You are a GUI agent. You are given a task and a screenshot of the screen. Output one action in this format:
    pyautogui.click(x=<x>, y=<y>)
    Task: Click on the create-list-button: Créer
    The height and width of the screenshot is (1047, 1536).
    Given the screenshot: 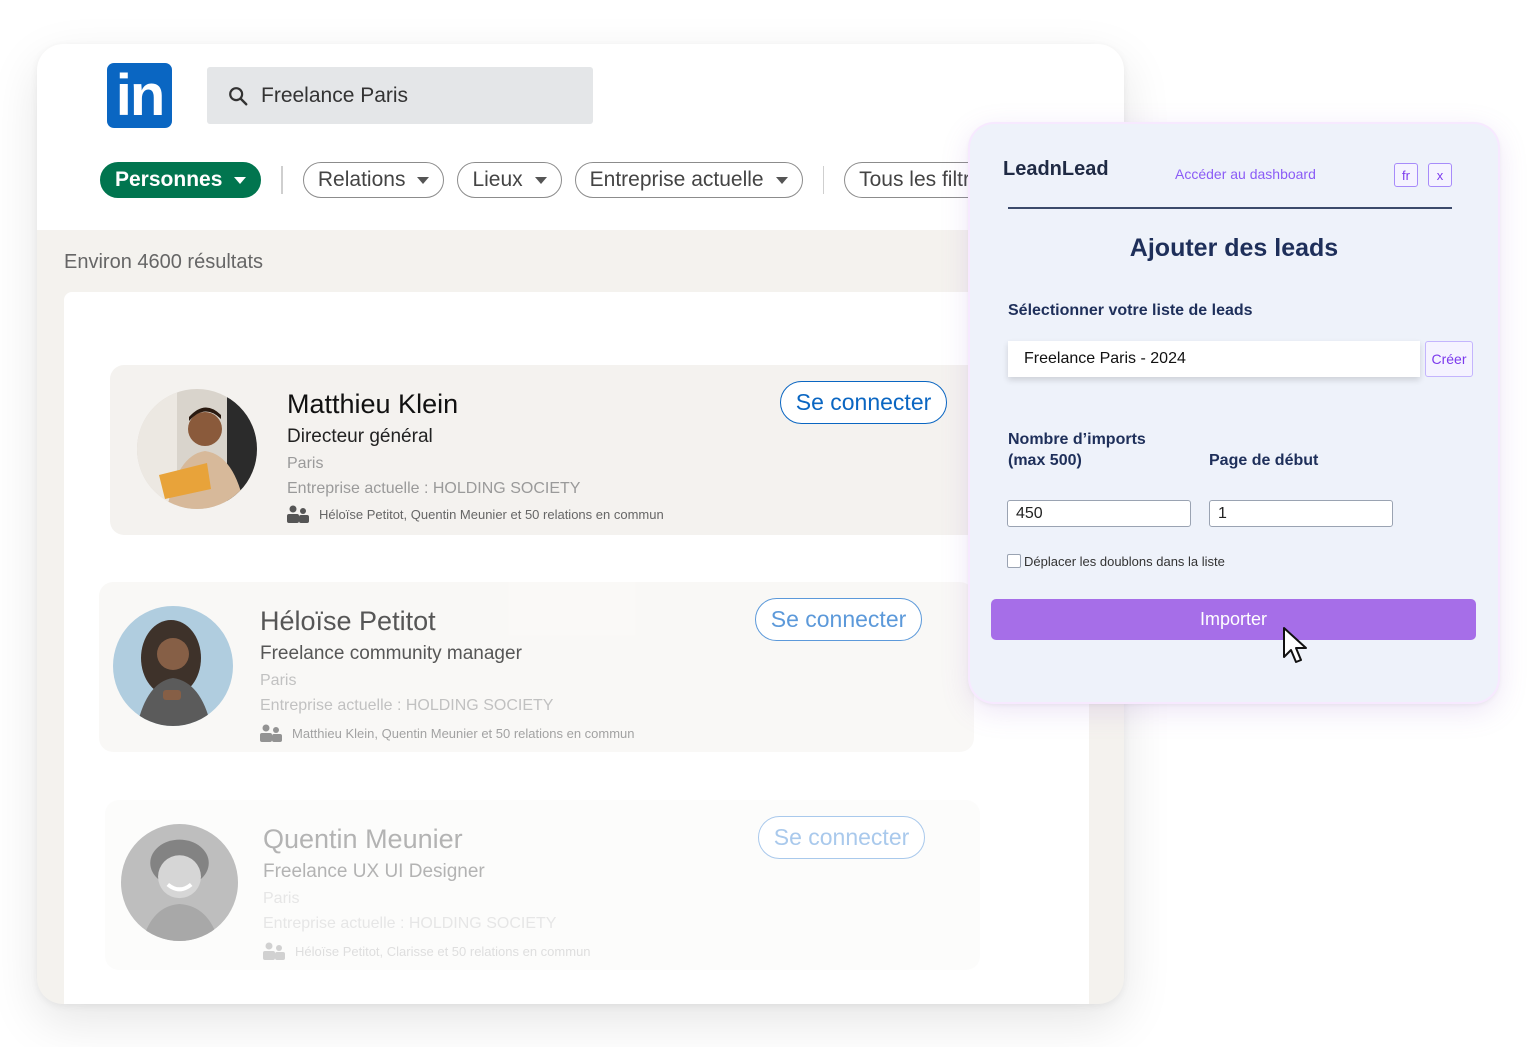 What is the action you would take?
    pyautogui.click(x=1449, y=359)
    